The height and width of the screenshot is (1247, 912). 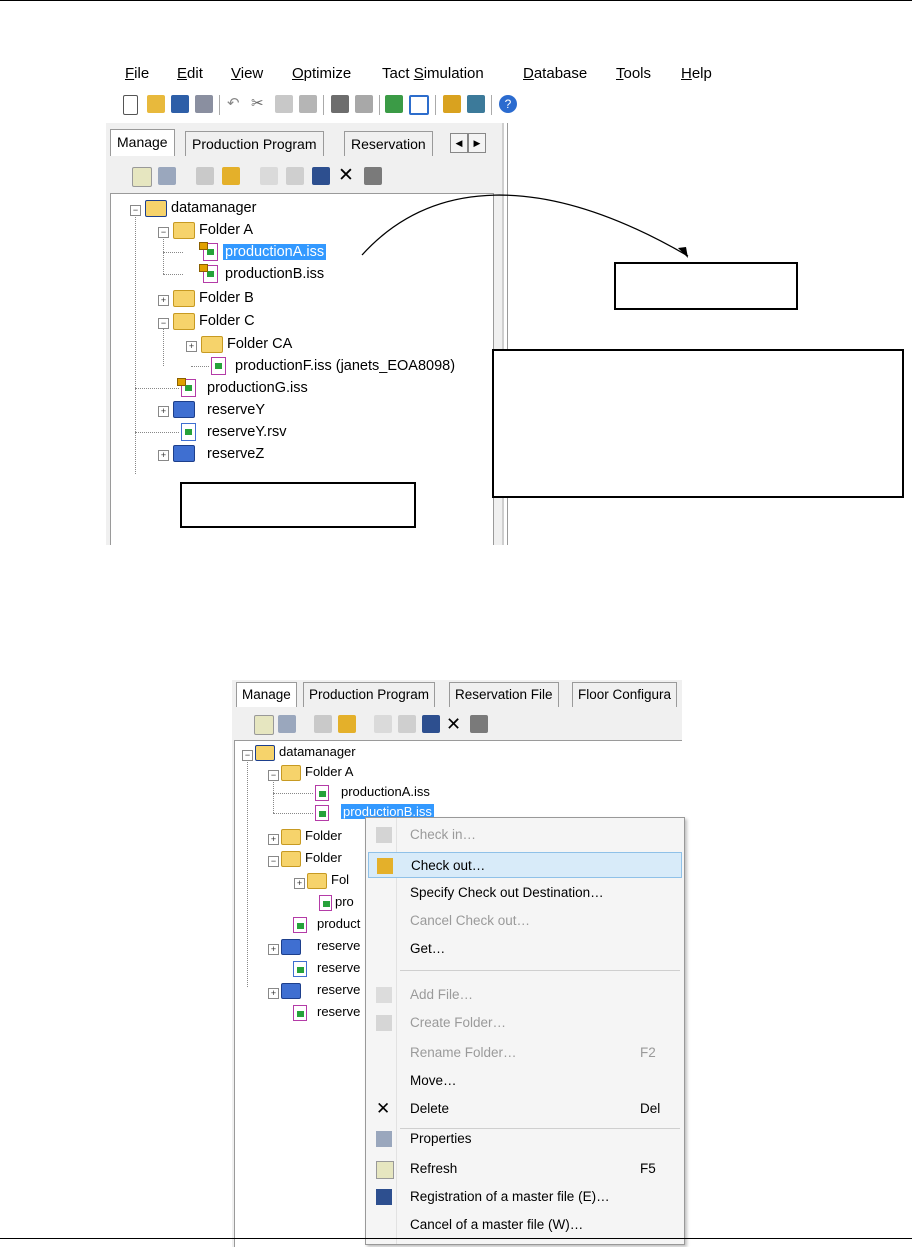 What do you see at coordinates (156, 104) in the screenshot?
I see `open-icon` at bounding box center [156, 104].